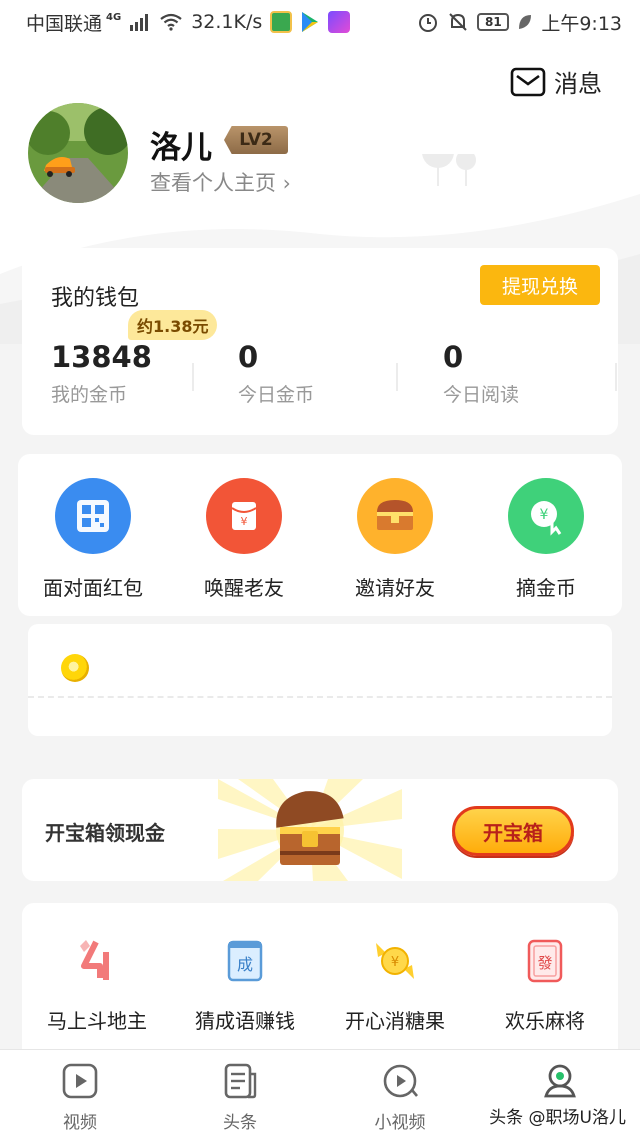 The height and width of the screenshot is (1138, 640). I want to click on game-label: 欢乐麻将, so click(545, 1021).